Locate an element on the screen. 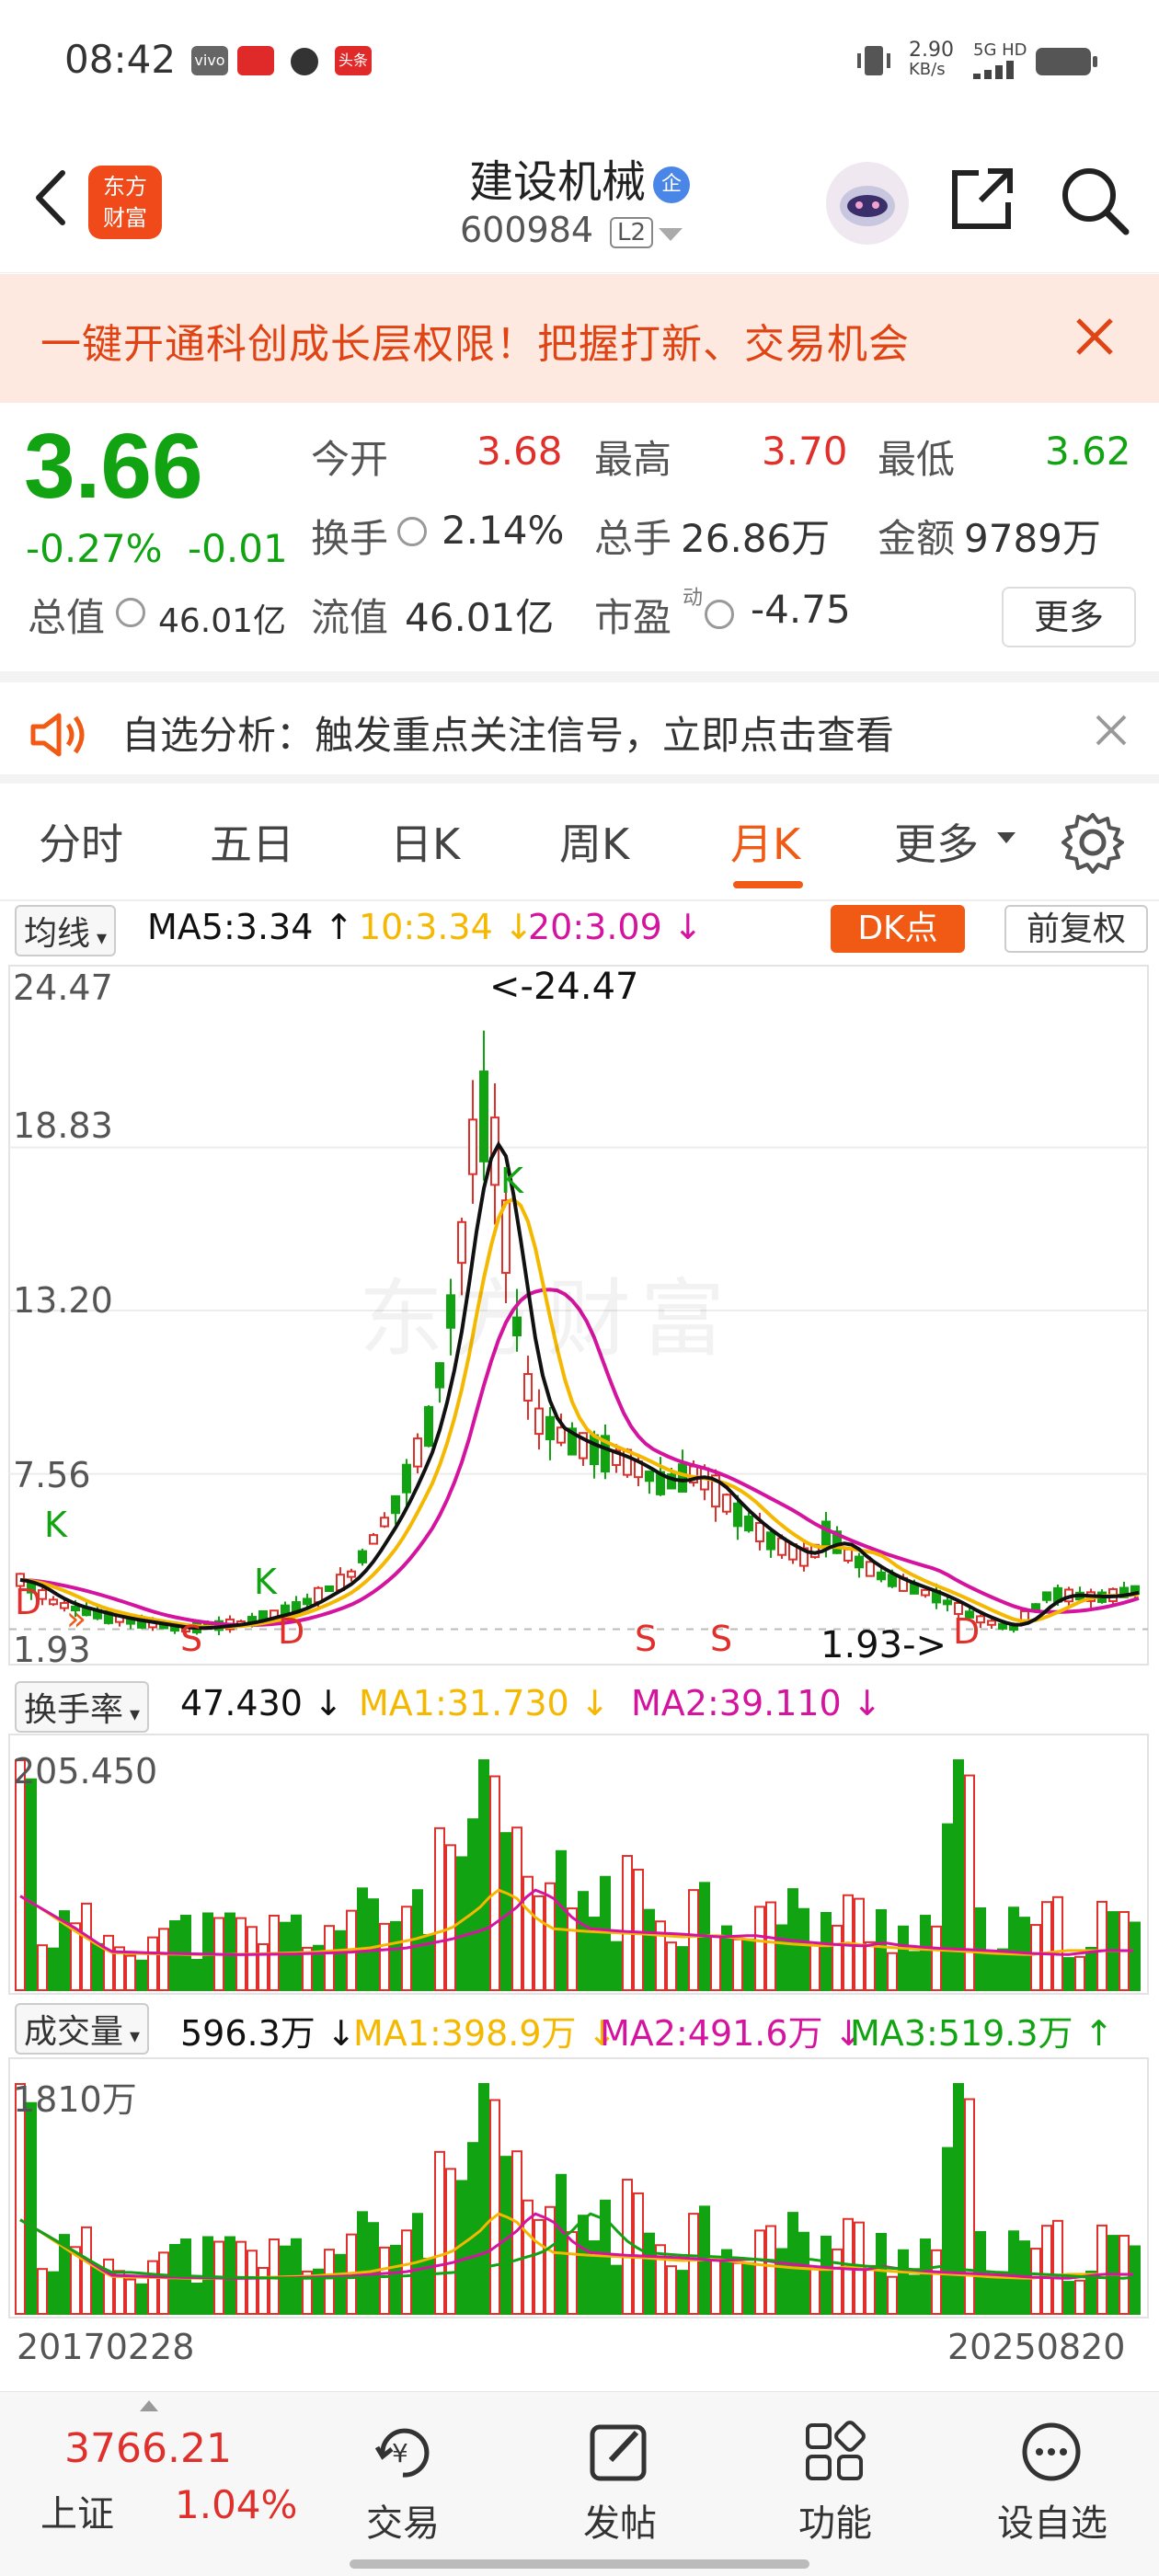  caret-up-icon is located at coordinates (149, 2406).